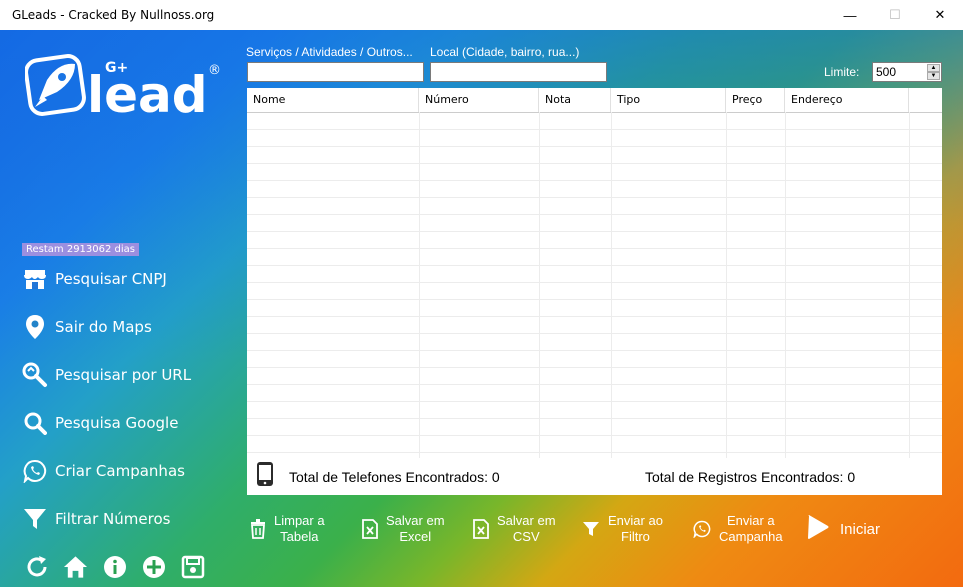 The width and height of the screenshot is (963, 587). I want to click on logo-registered: ®, so click(214, 70).